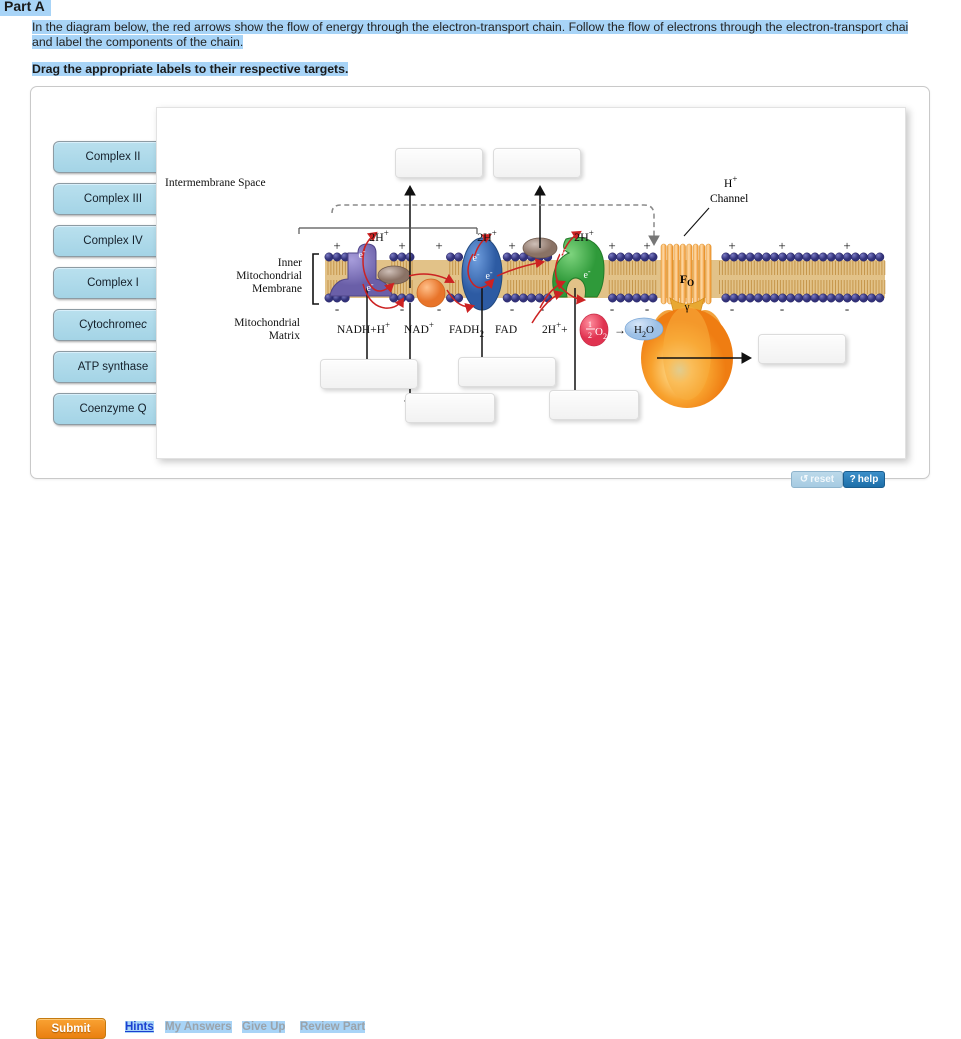  I want to click on water-molecule: H2O, so click(644, 329).